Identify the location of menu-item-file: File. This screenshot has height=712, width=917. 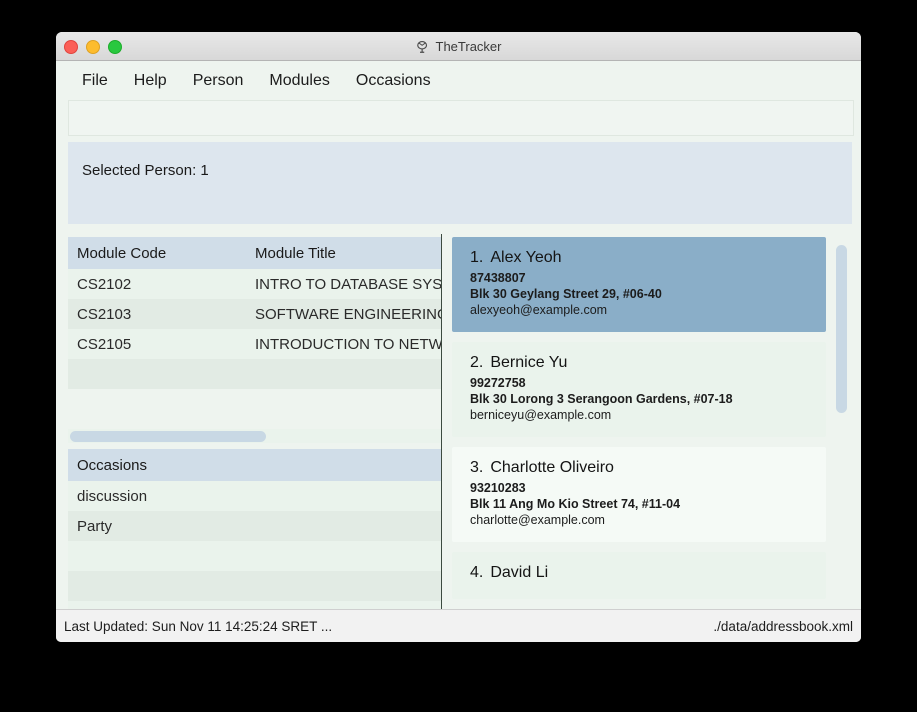
(95, 81).